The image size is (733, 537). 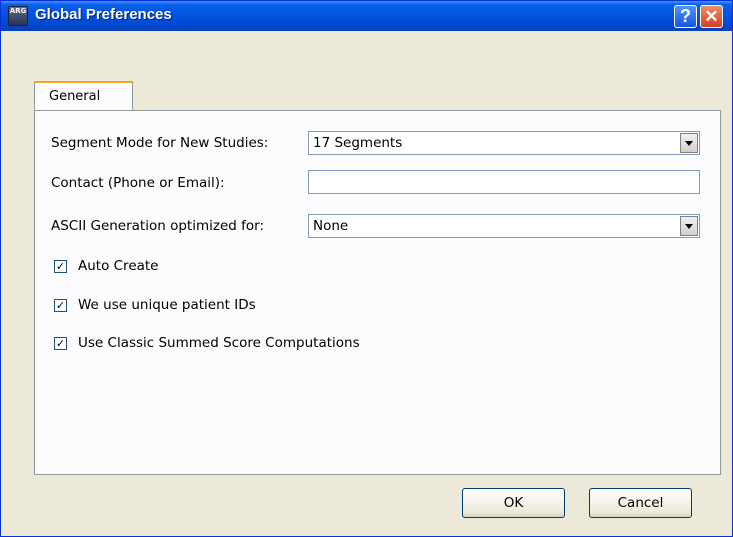 I want to click on tab-general-label: General, so click(x=75, y=96).